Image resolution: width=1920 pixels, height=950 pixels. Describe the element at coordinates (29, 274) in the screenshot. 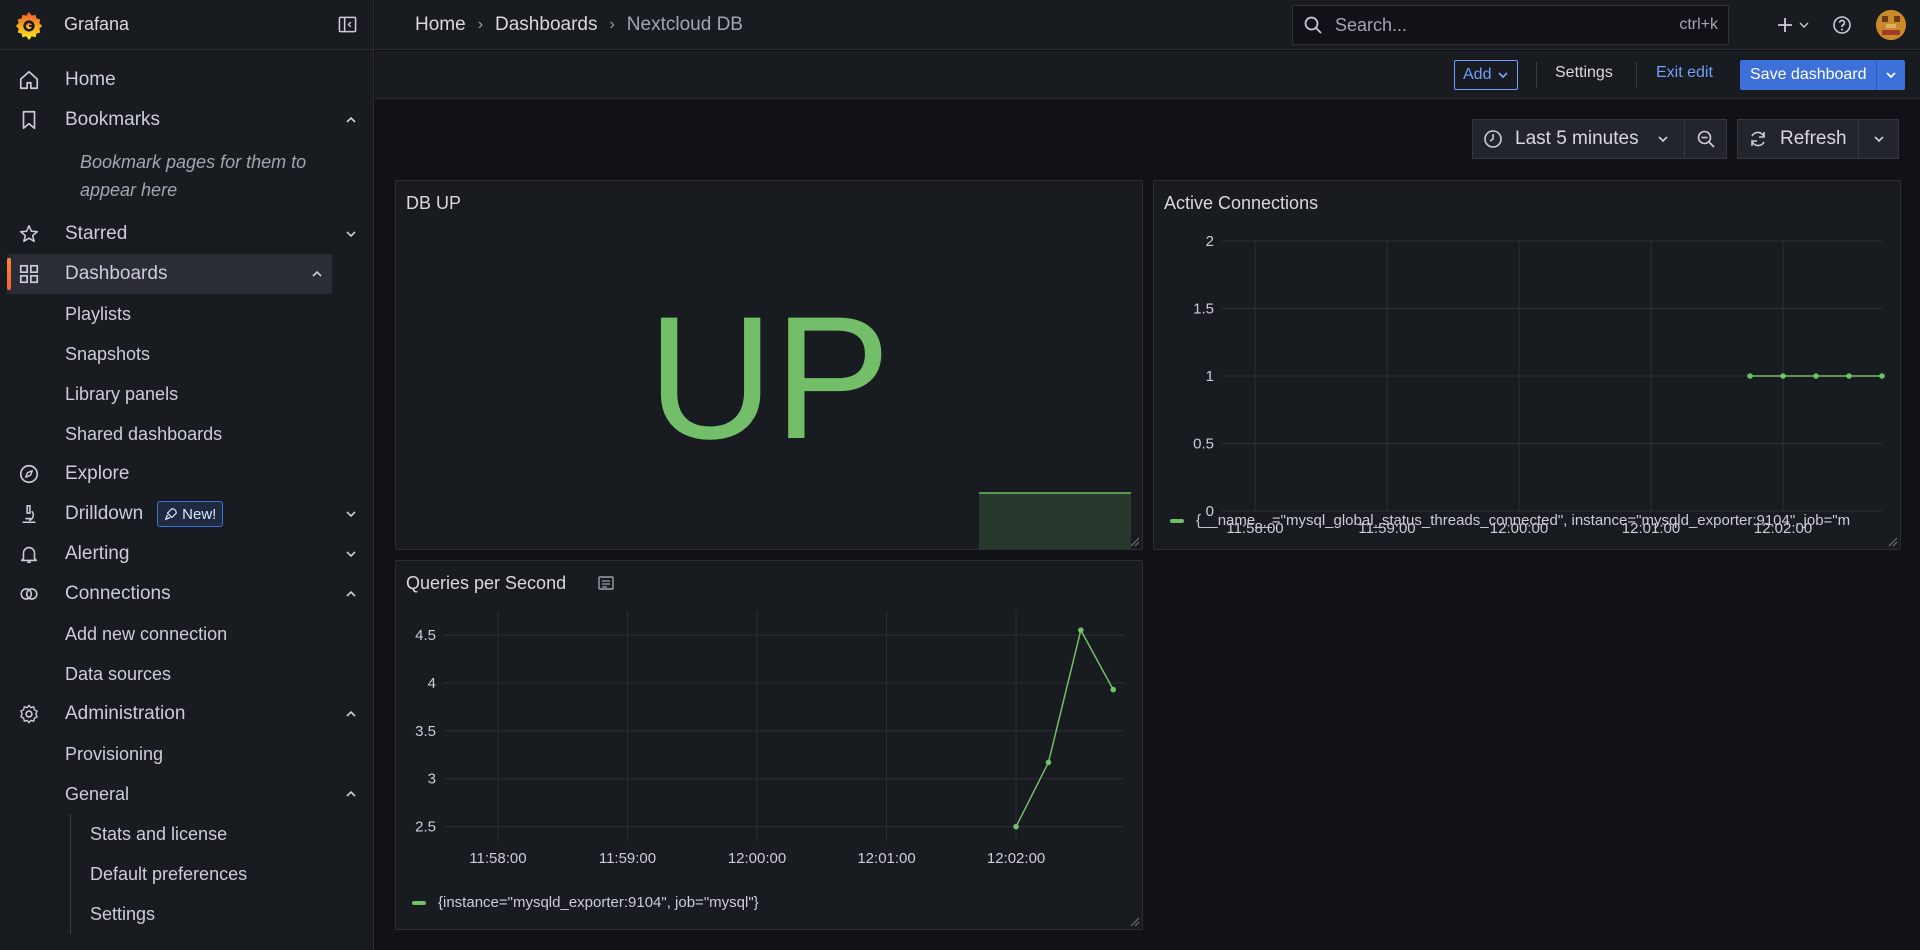

I see `apps-grid-icon` at that location.